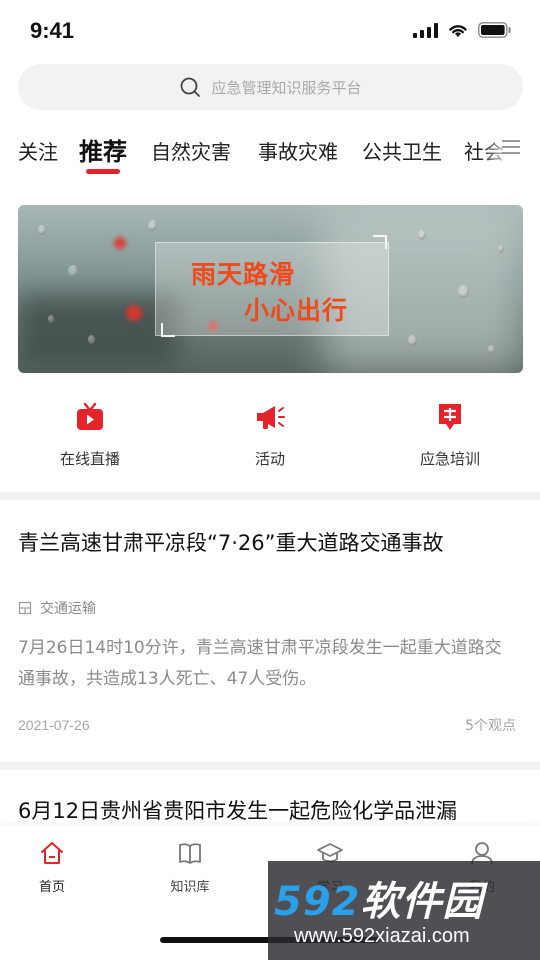 This screenshot has height=960, width=540. What do you see at coordinates (271, 417) in the screenshot?
I see `megaphone-icon` at bounding box center [271, 417].